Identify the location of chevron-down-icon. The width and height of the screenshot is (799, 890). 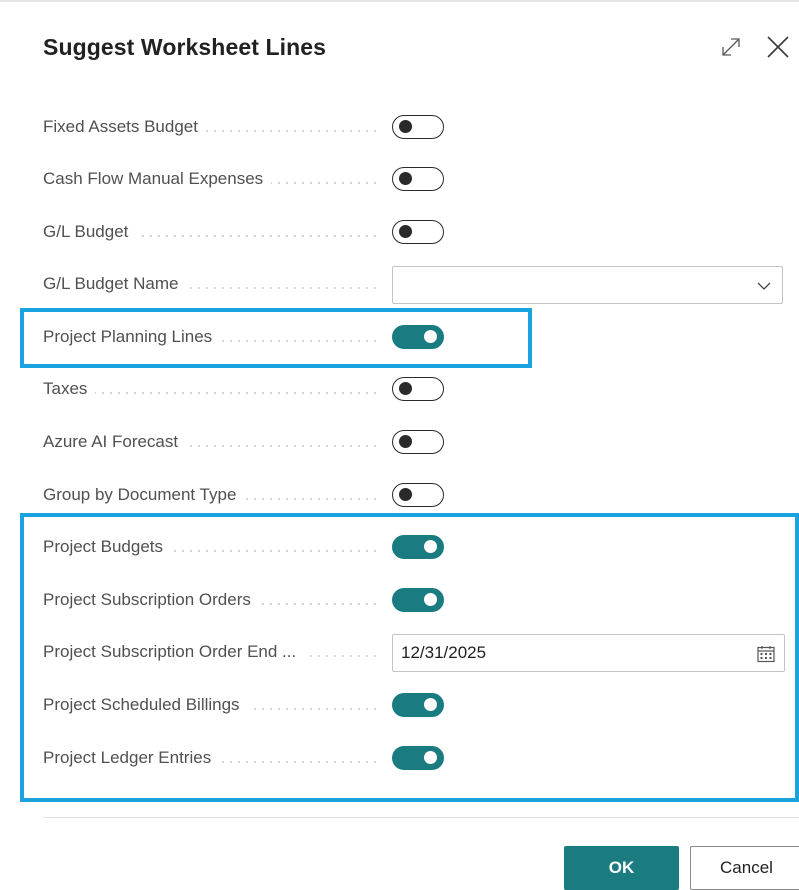
(764, 288).